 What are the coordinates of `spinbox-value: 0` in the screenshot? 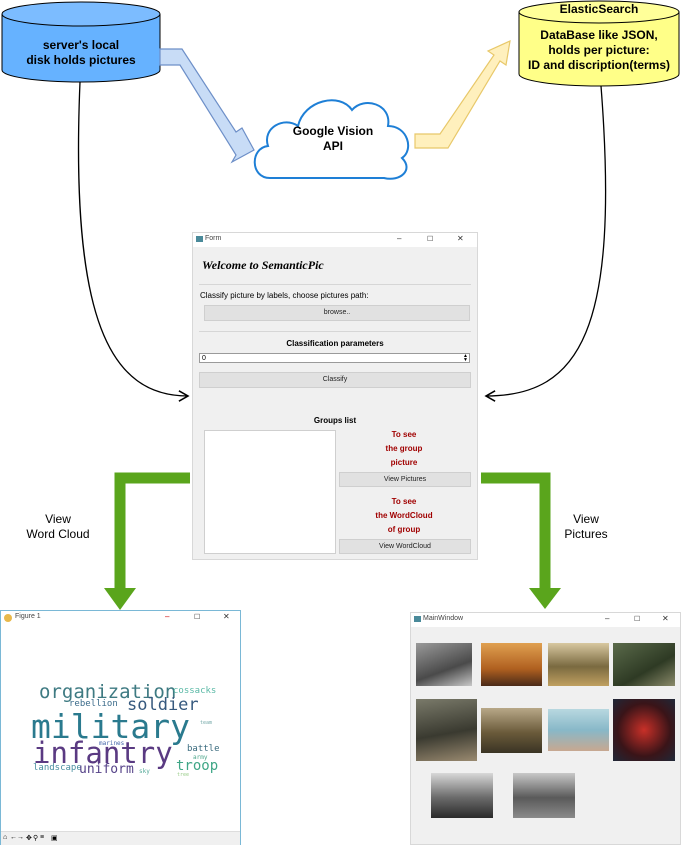 It's located at (204, 358).